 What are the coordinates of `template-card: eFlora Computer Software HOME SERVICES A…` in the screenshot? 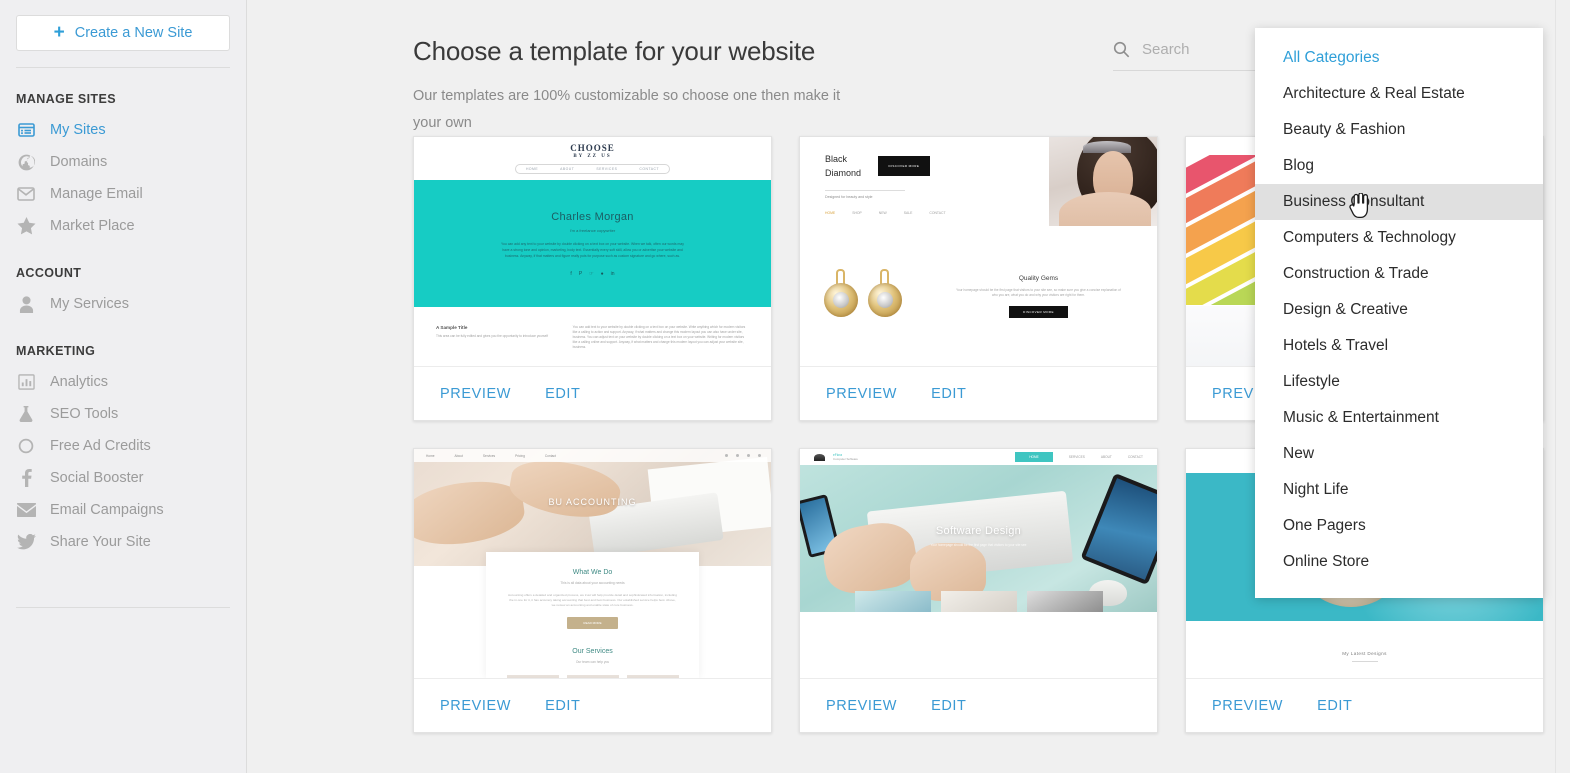 It's located at (978, 590).